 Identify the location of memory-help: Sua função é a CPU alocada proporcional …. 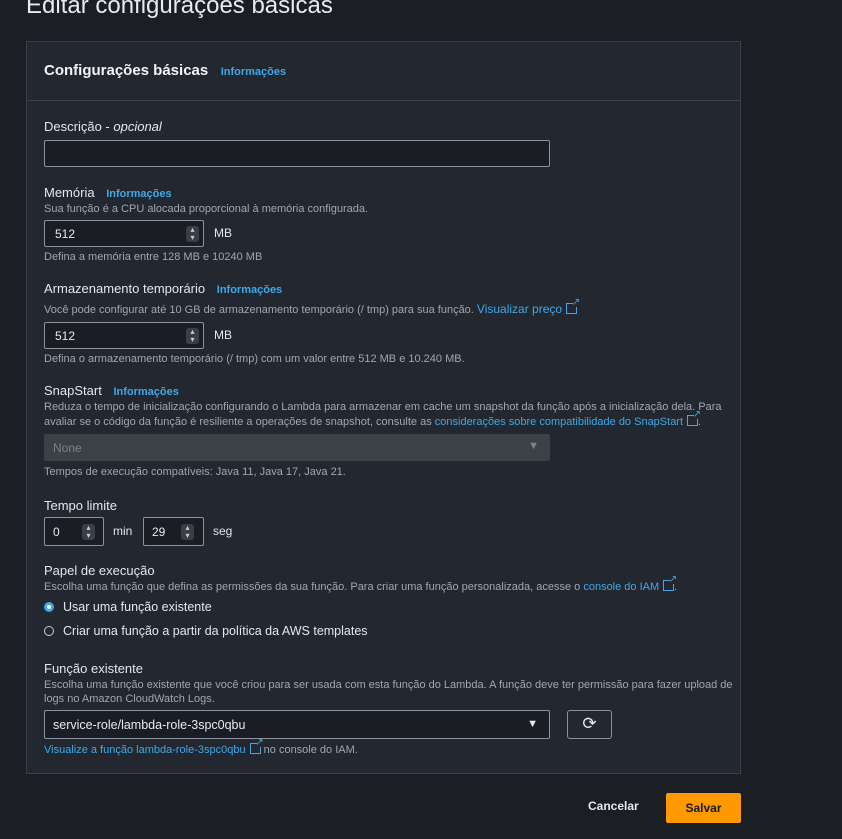
(206, 209).